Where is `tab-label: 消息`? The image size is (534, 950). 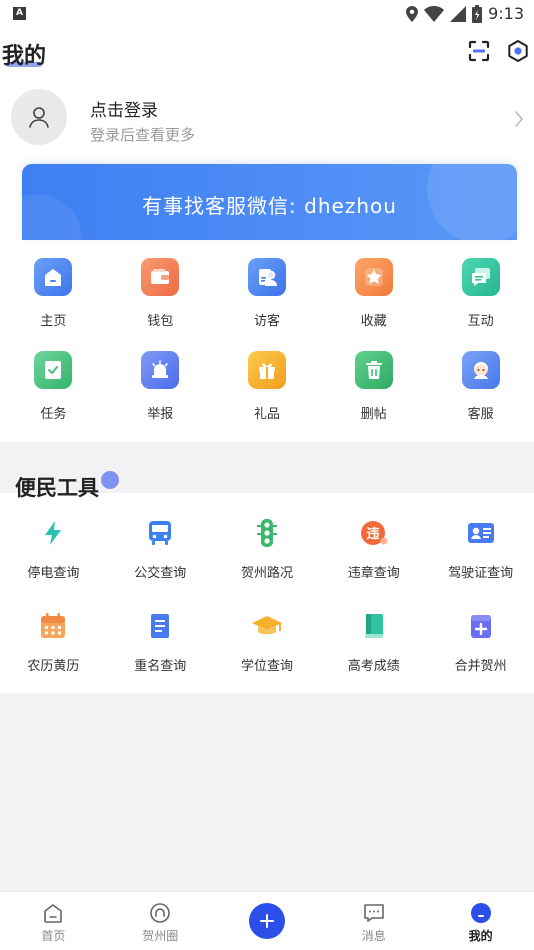
tab-label: 消息 is located at coordinates (373, 936).